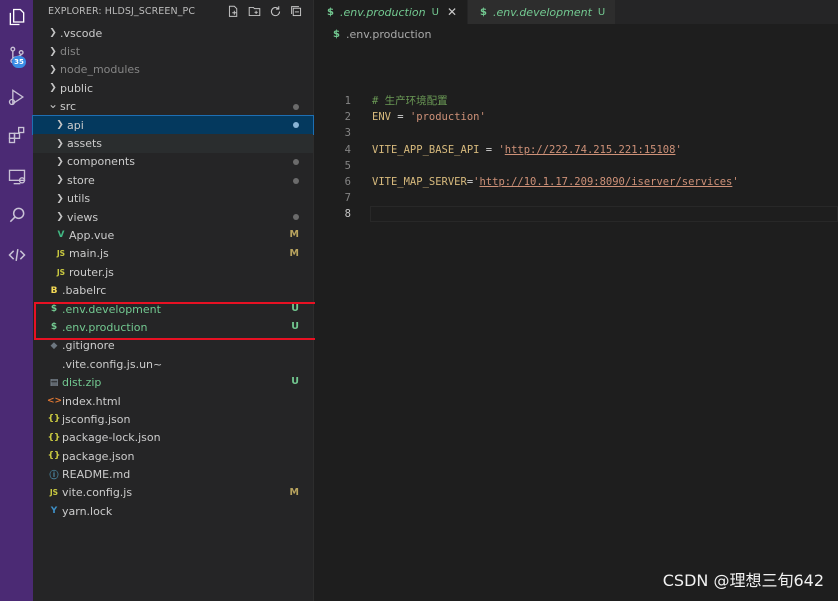 The width and height of the screenshot is (838, 601). I want to click on tree-item-label: utils, so click(79, 199).